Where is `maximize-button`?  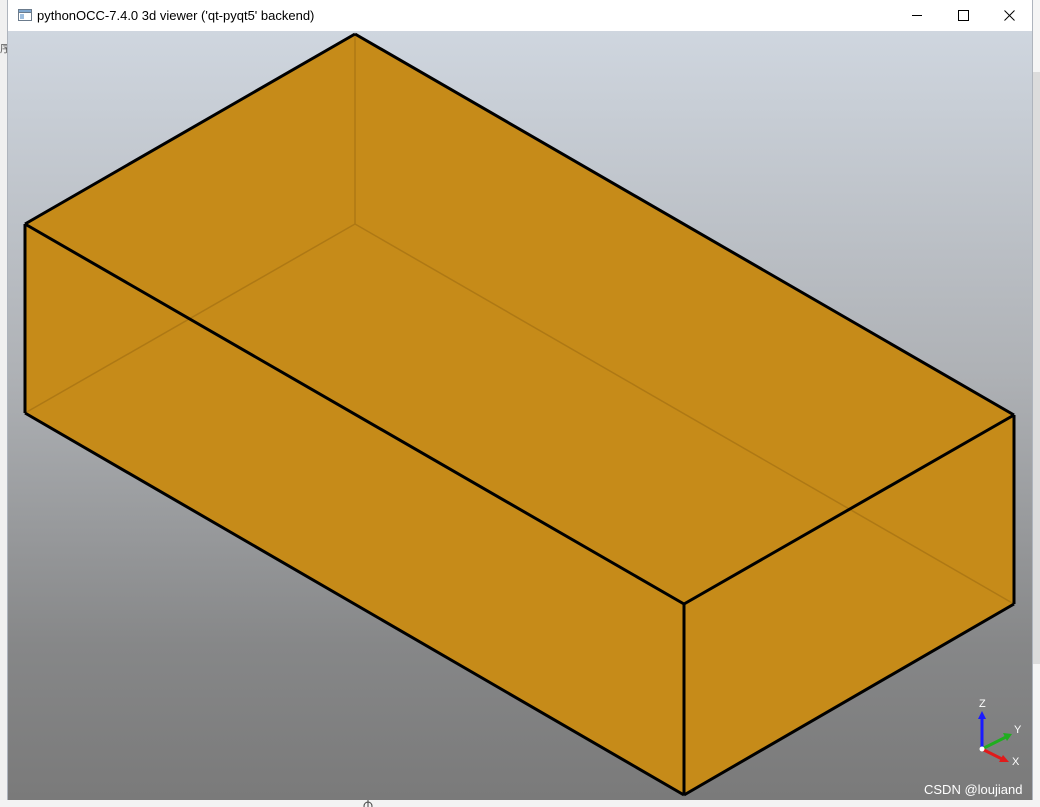
maximize-button is located at coordinates (963, 15).